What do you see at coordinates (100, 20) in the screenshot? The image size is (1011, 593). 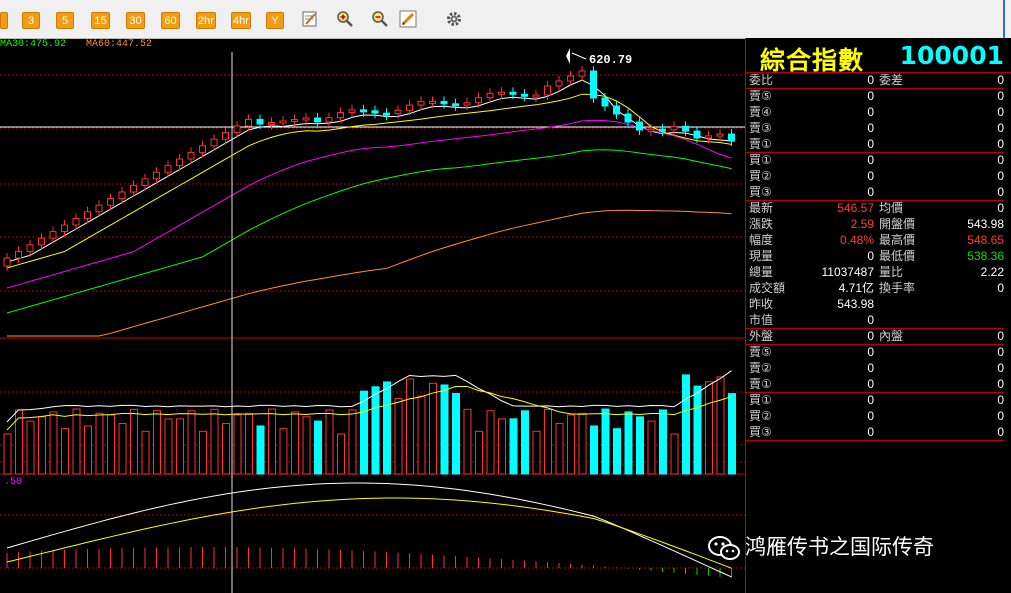 I see `period-button-15: 15` at bounding box center [100, 20].